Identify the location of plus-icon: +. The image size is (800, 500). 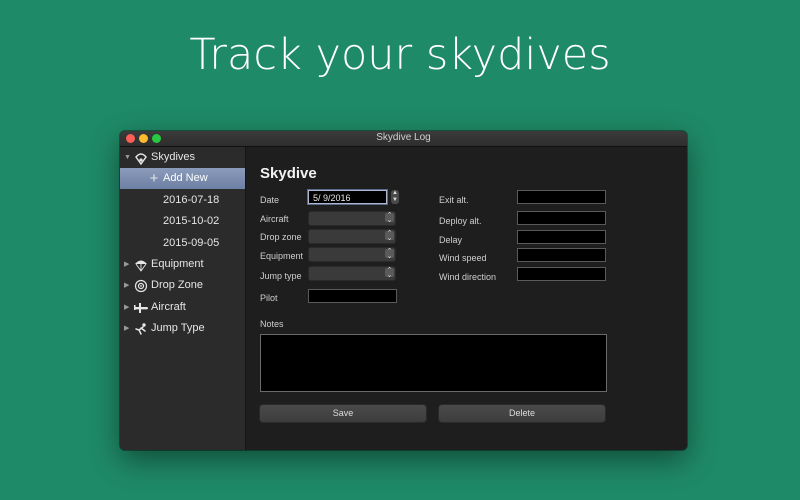
(154, 178).